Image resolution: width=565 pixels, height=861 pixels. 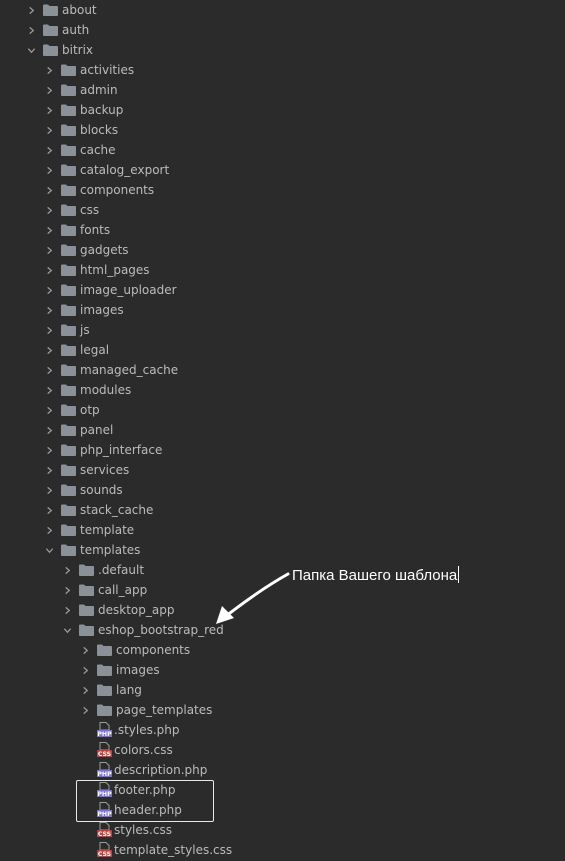 I want to click on css-file-icon: CSS, so click(x=104, y=830).